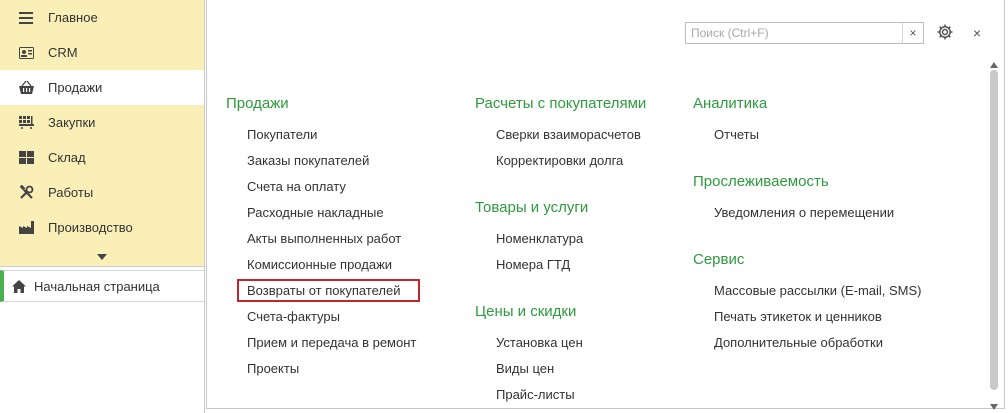 This screenshot has width=1008, height=413. I want to click on link-sverki-vzaimoraschetov: Сверки взаиморасчетов, so click(568, 134).